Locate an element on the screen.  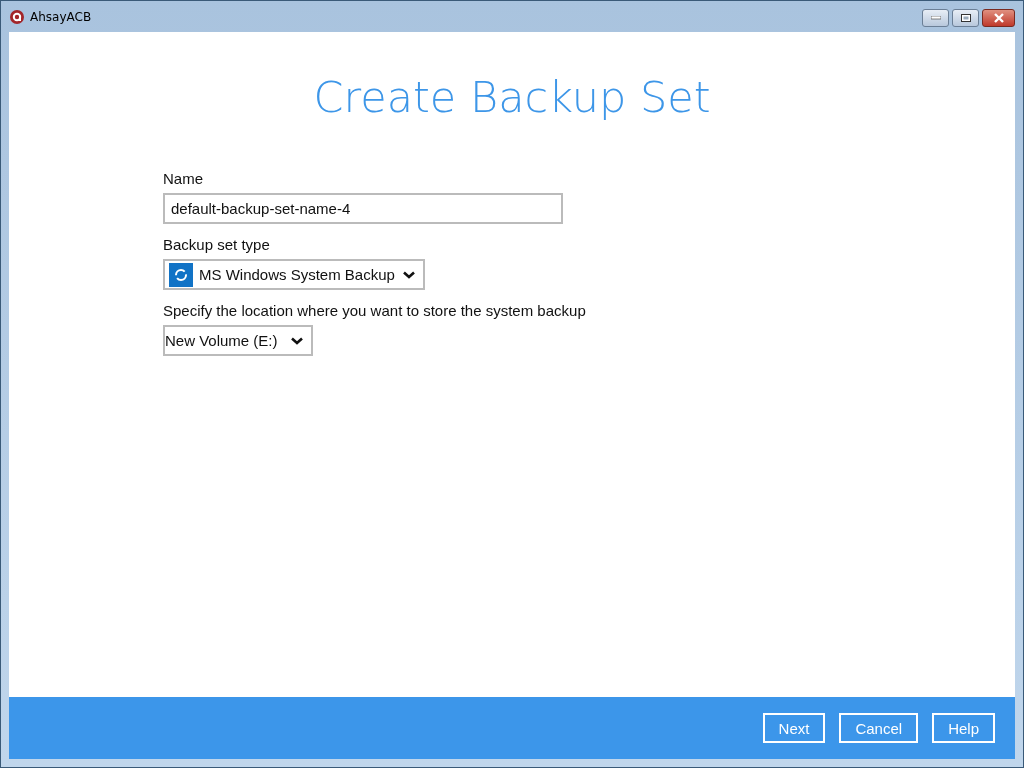
backup-type-icon is located at coordinates (181, 274).